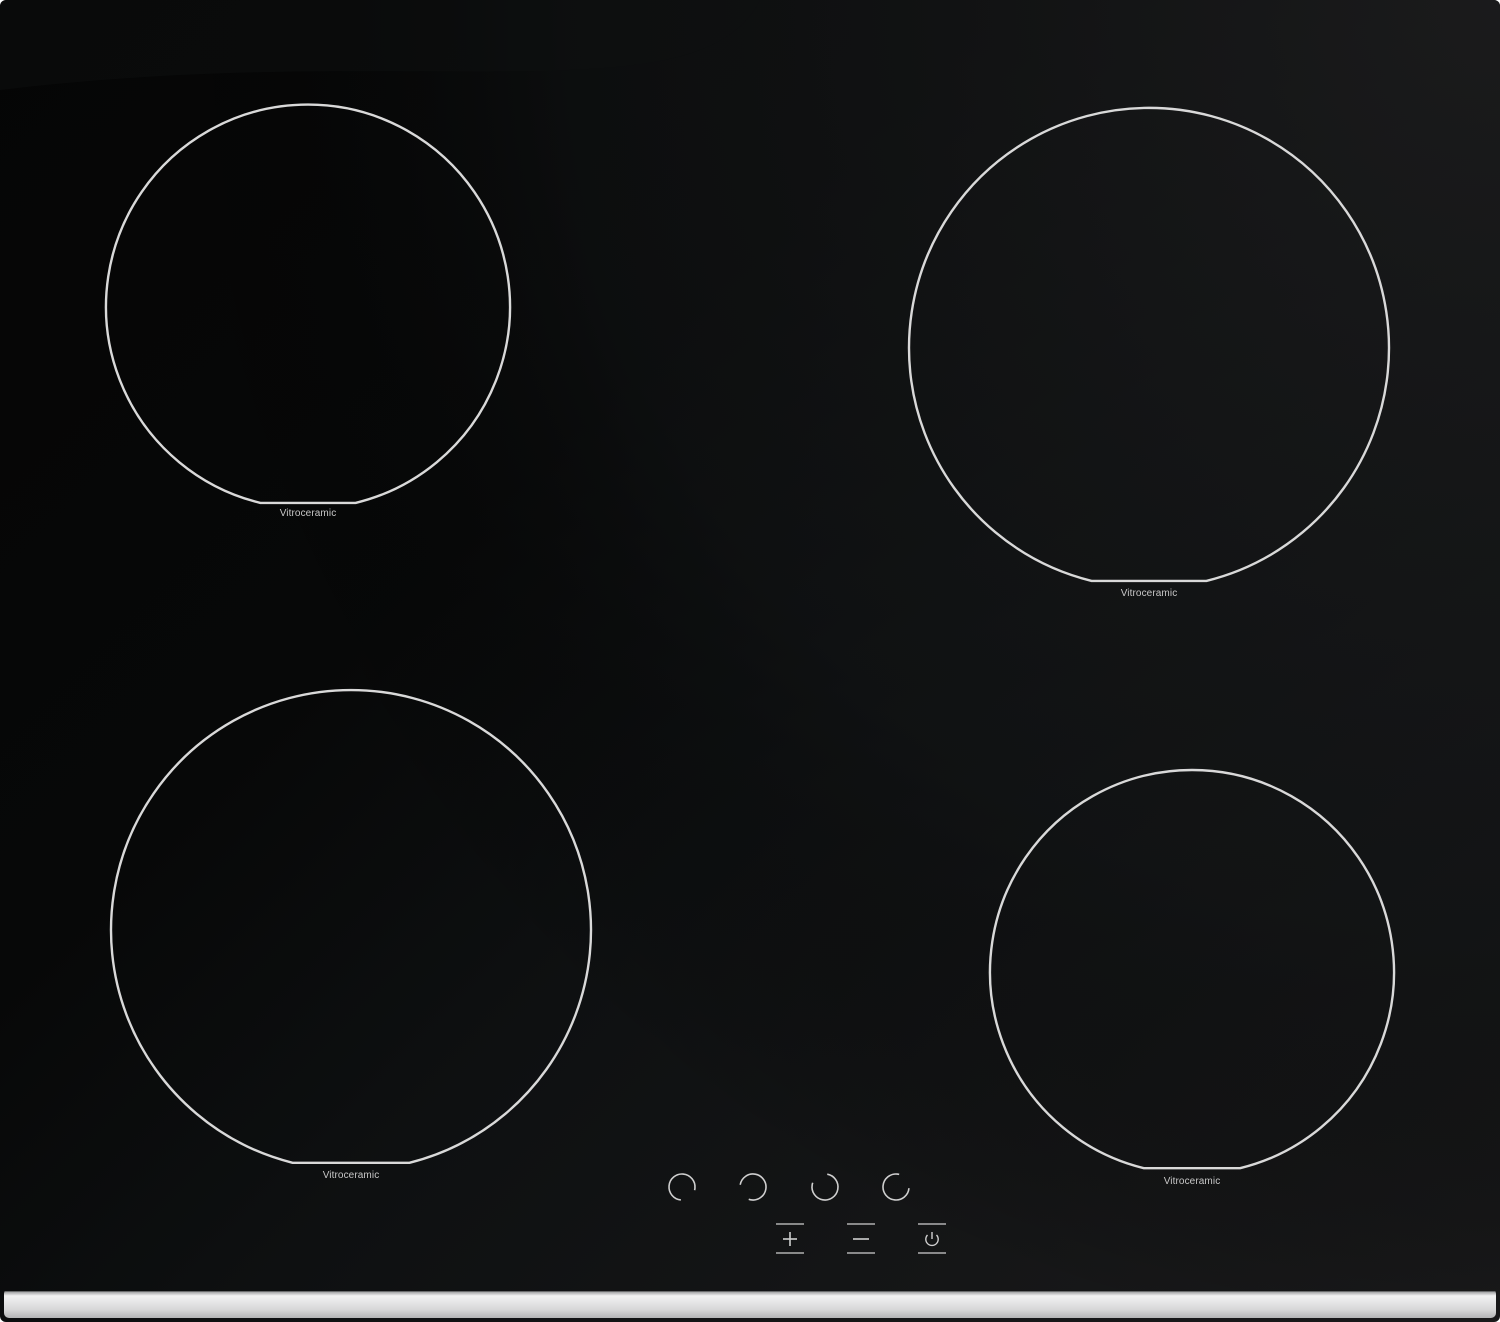  What do you see at coordinates (308, 513) in the screenshot?
I see `zone-label-rear-left: Vitroceramic` at bounding box center [308, 513].